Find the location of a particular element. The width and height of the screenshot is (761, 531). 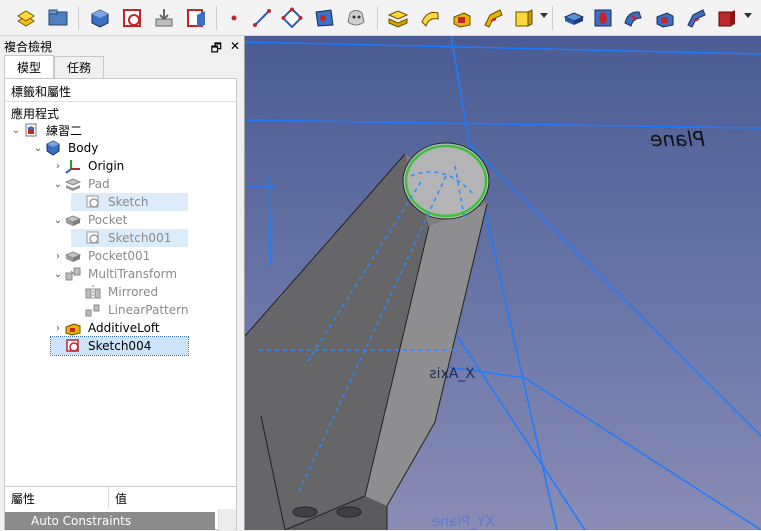

close-panel-button: ✕ is located at coordinates (235, 49).